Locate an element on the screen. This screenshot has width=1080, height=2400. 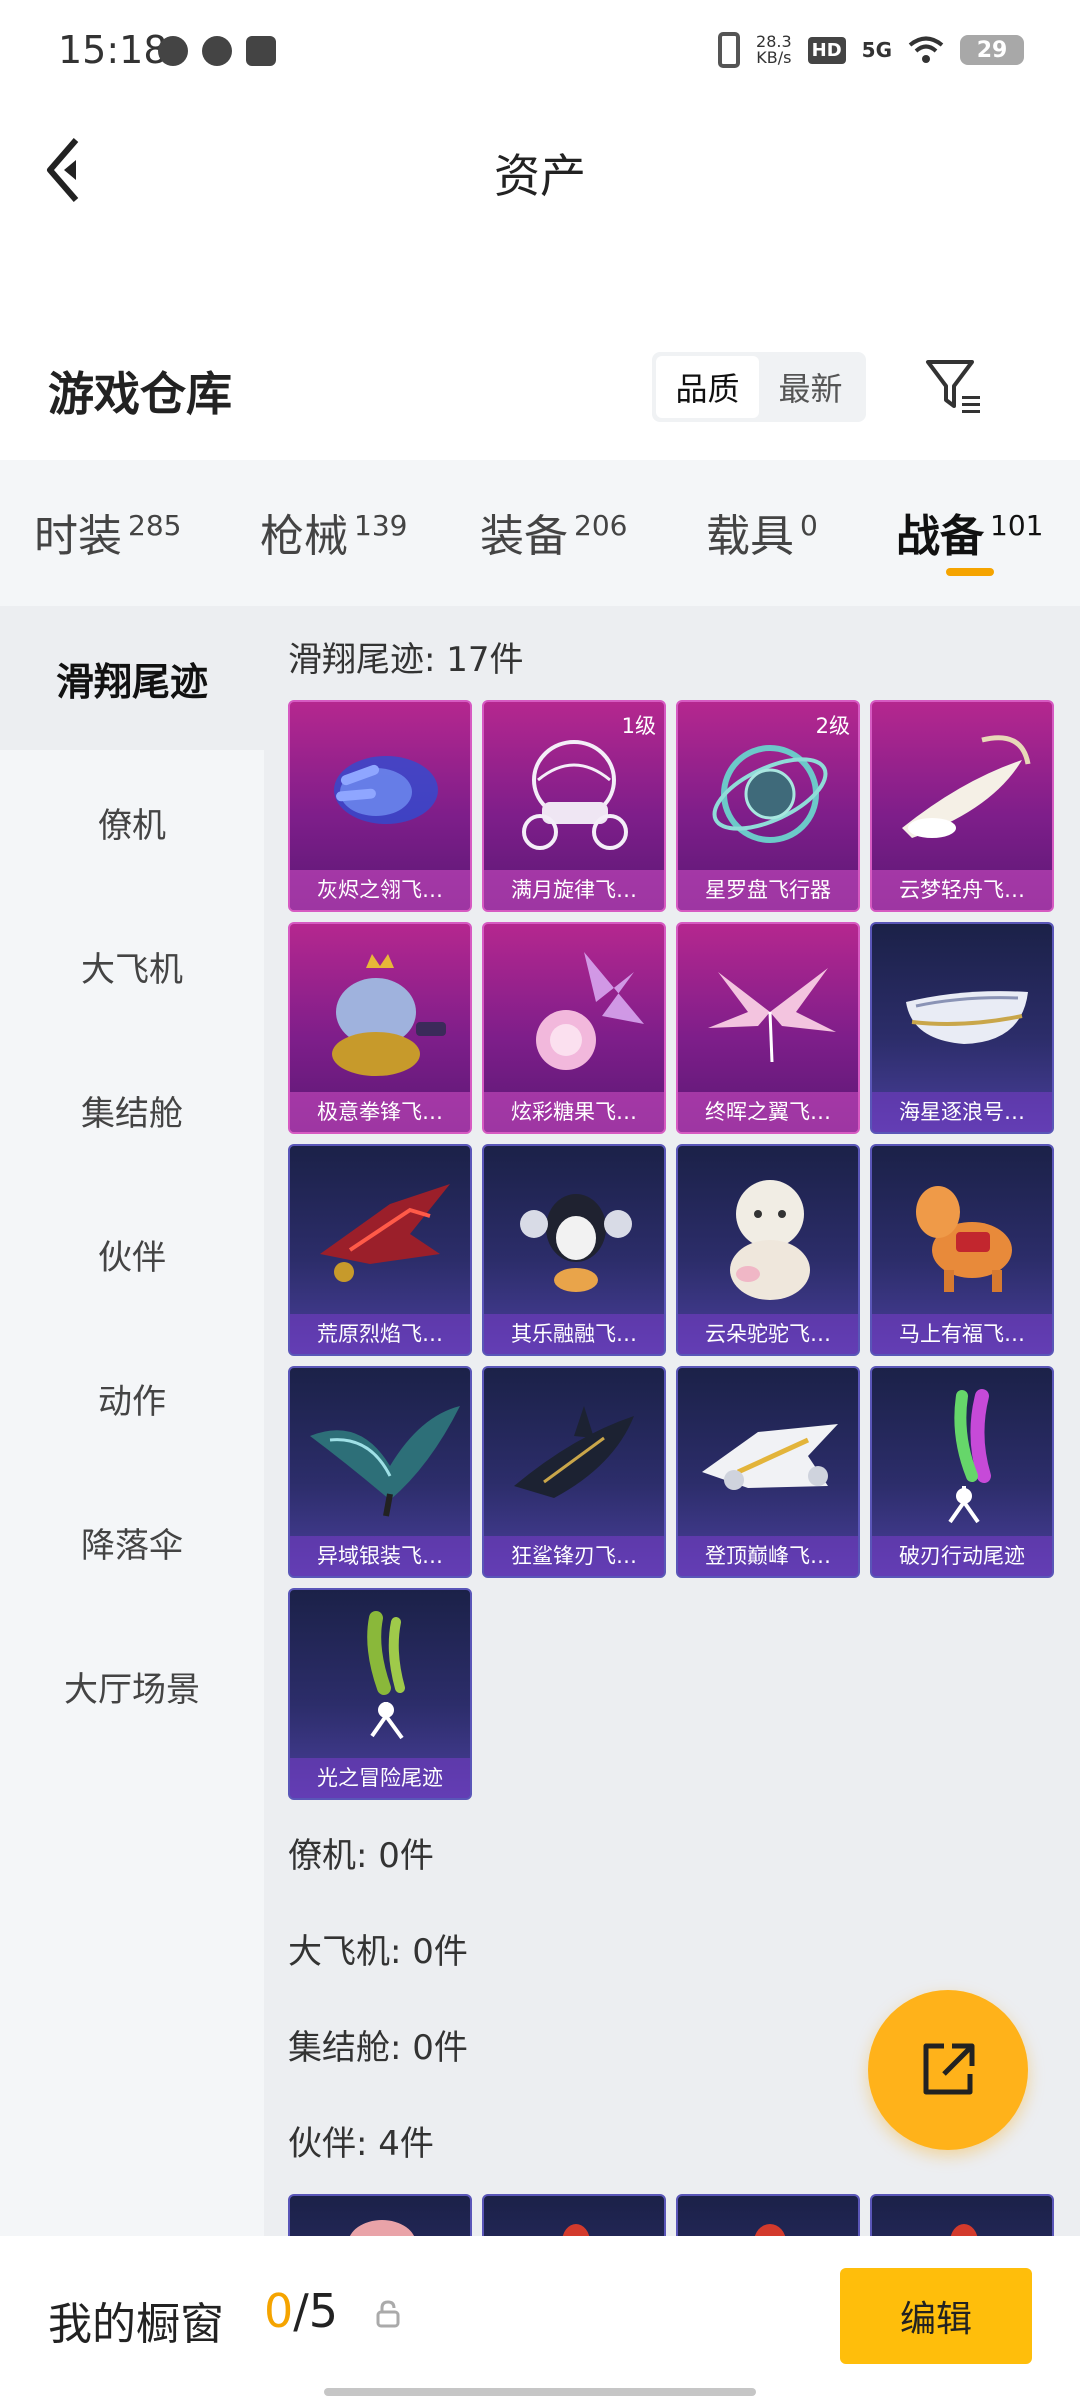
wings-icon is located at coordinates (772, 1015).